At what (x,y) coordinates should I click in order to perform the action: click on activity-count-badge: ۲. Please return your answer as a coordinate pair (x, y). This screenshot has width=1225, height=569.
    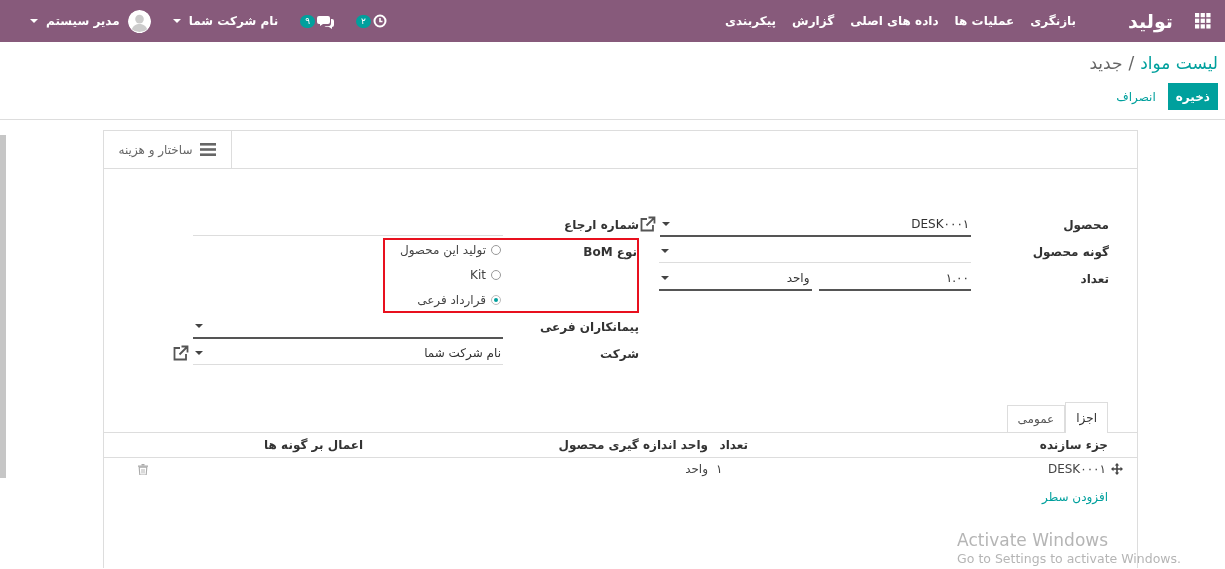
    Looking at the image, I should click on (363, 21).